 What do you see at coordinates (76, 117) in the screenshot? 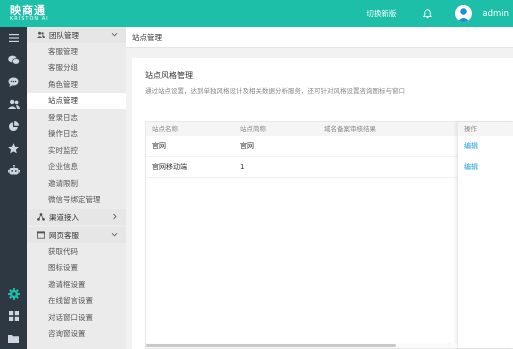
I see `nav-item-login-log: 登录日志` at bounding box center [76, 117].